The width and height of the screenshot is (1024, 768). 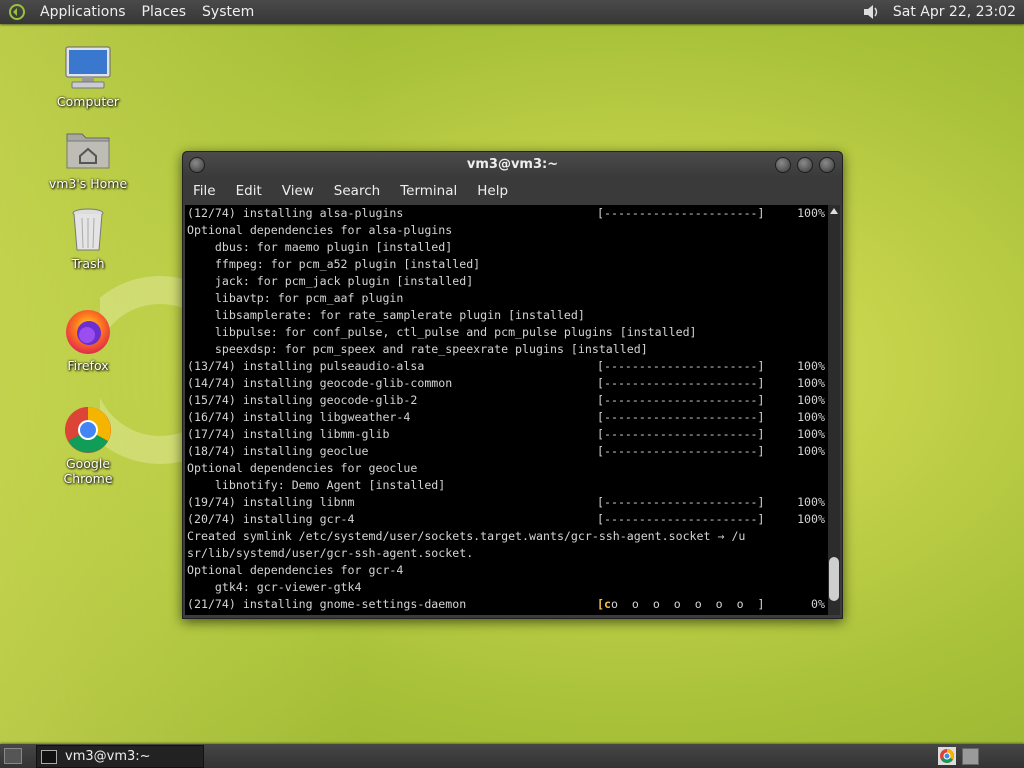 What do you see at coordinates (88, 150) in the screenshot?
I see `home-folder-icon` at bounding box center [88, 150].